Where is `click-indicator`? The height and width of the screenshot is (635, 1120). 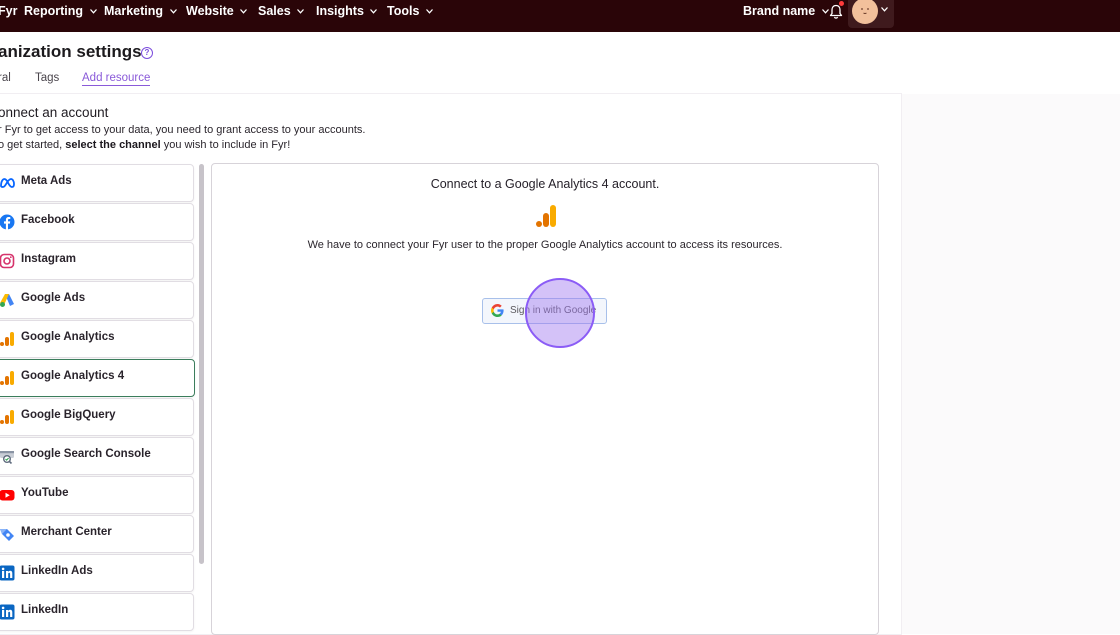
click-indicator is located at coordinates (560, 313).